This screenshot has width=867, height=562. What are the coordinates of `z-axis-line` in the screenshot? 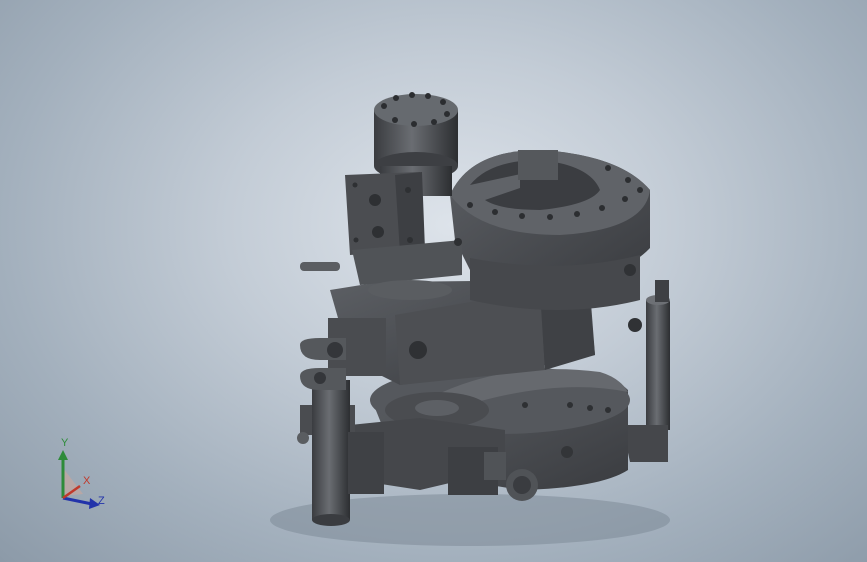 It's located at (77, 501).